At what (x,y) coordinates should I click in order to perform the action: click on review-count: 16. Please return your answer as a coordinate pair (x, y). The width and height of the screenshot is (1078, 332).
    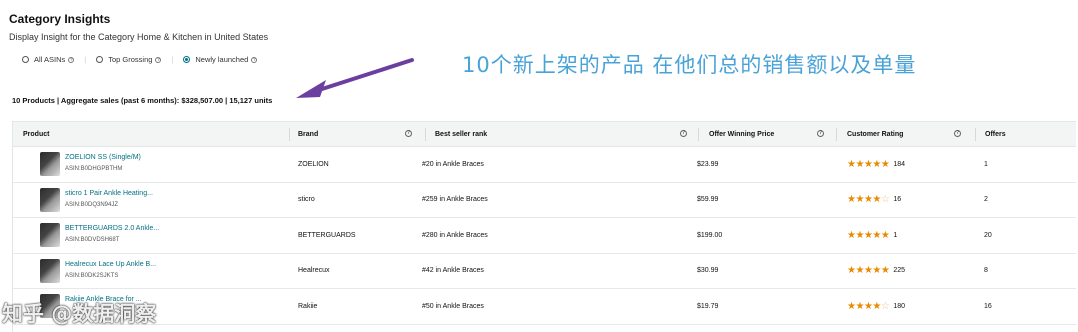
    Looking at the image, I should click on (897, 200).